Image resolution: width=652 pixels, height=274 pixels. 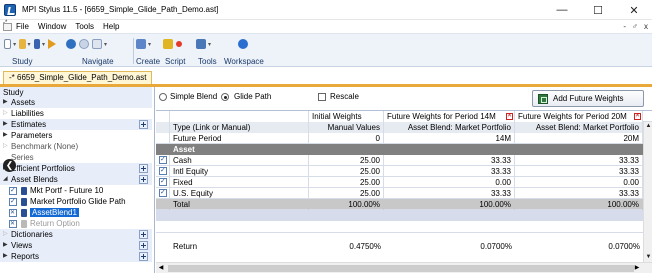 I want to click on minimize-button: —, so click(x=562, y=10).